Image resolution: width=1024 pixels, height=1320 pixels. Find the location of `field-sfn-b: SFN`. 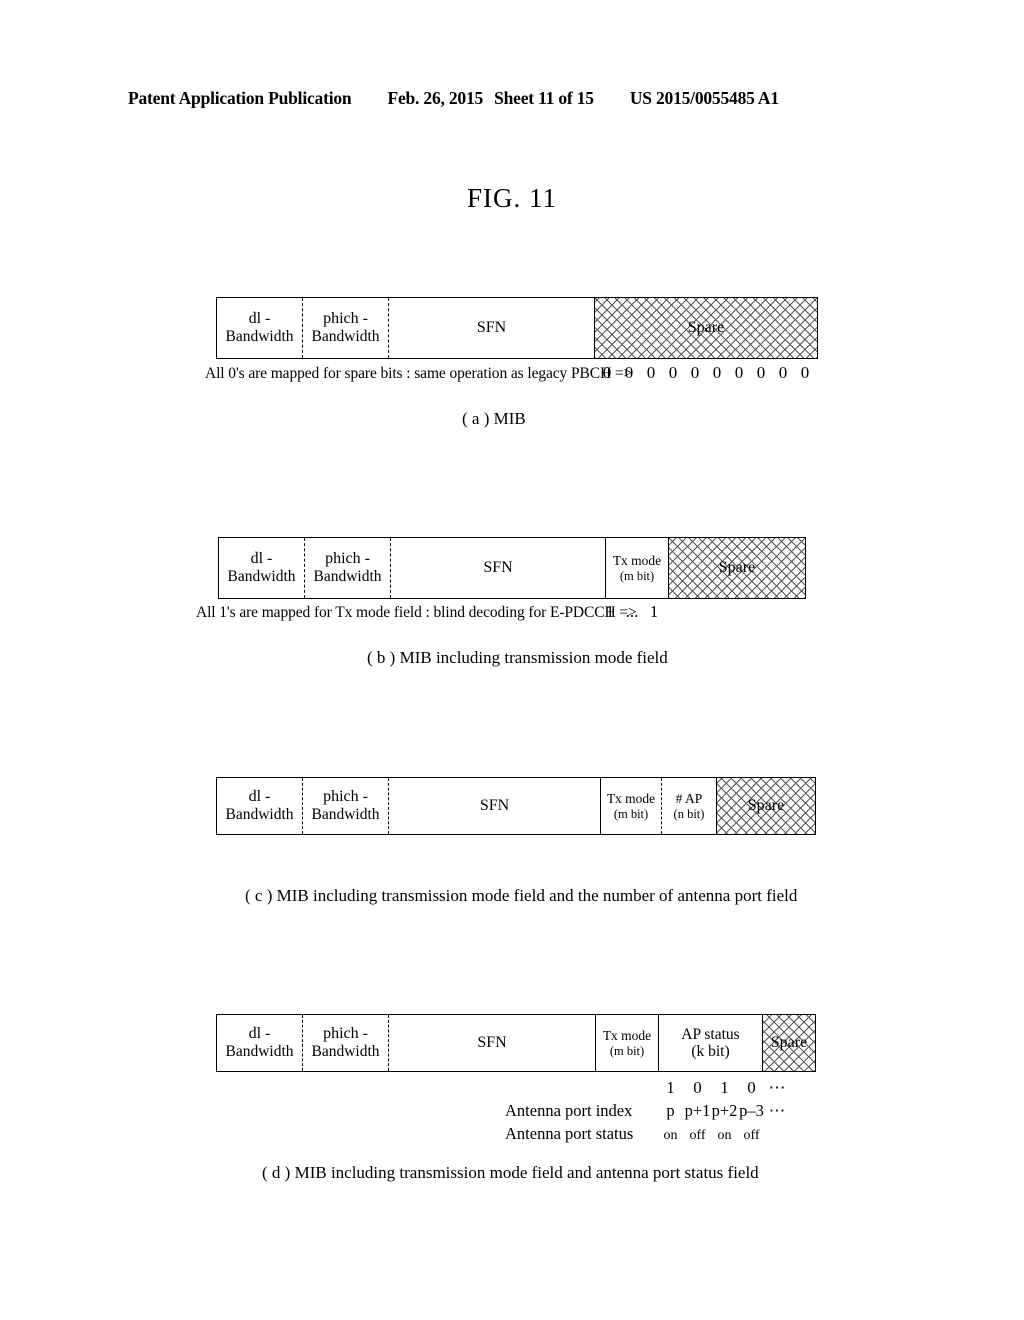

field-sfn-b: SFN is located at coordinates (498, 568).